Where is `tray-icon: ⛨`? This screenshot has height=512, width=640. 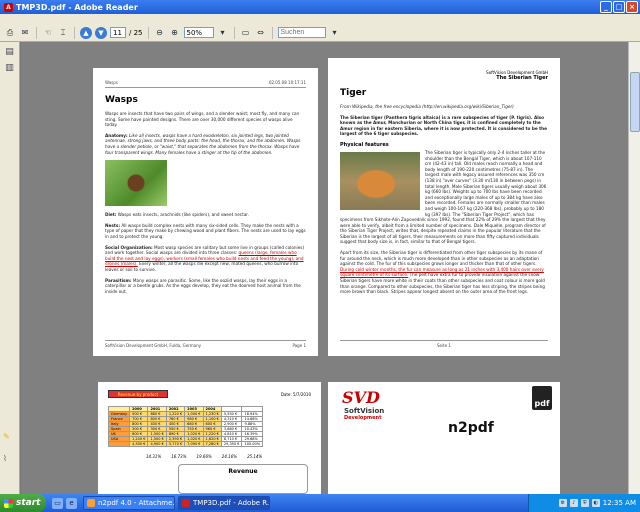
tray-icon: ⛨ is located at coordinates (584, 503).